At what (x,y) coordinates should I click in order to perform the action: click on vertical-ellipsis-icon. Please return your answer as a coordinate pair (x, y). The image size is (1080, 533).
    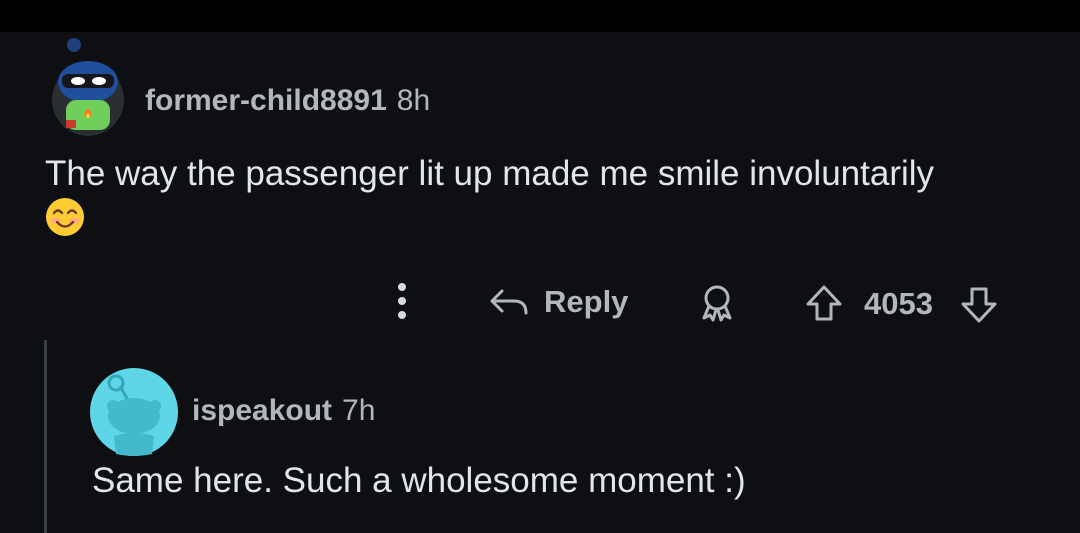
    Looking at the image, I should click on (402, 301).